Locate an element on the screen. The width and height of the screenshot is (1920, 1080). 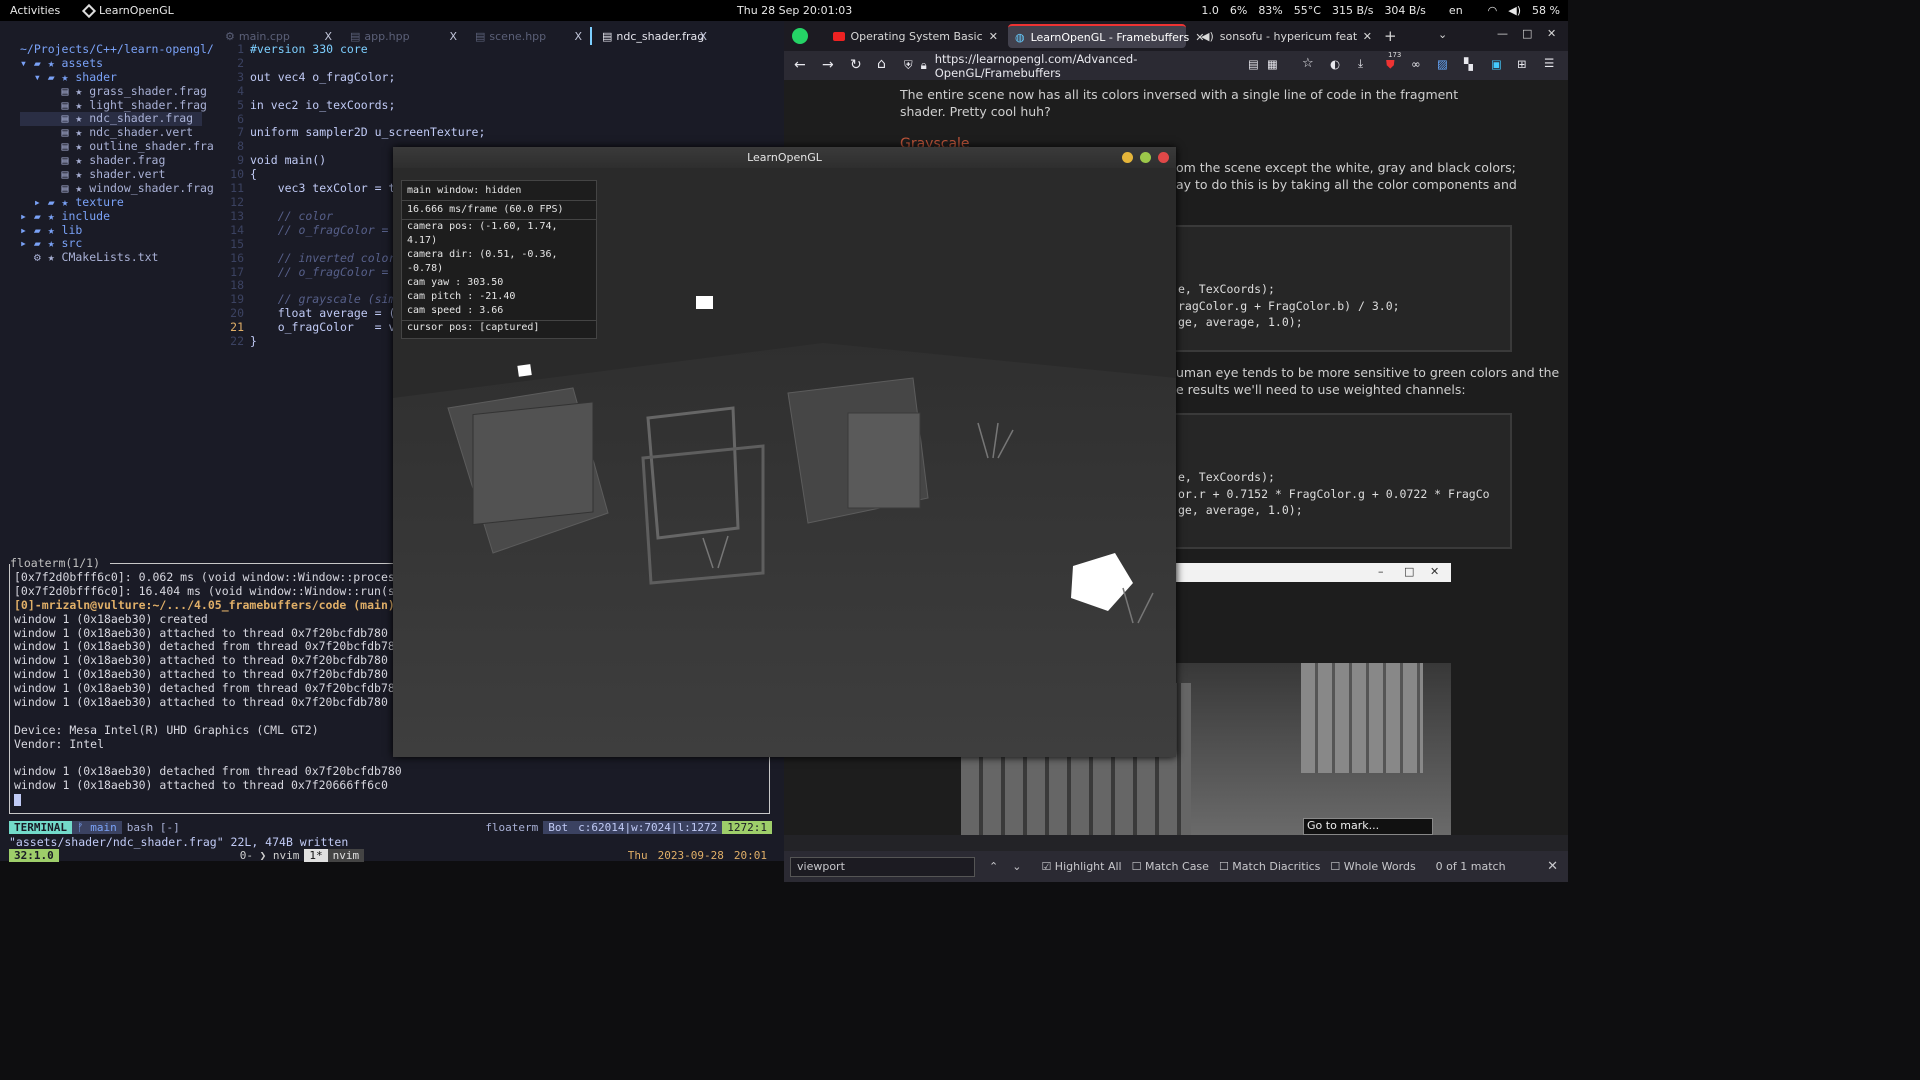
ublock-icon: ⛊ is located at coordinates (1390, 64).